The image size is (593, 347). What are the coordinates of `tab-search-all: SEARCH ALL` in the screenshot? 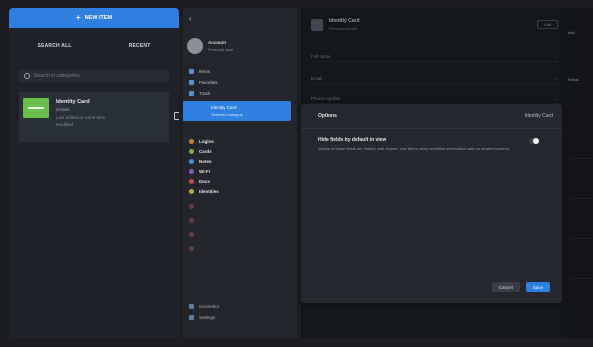 It's located at (55, 46).